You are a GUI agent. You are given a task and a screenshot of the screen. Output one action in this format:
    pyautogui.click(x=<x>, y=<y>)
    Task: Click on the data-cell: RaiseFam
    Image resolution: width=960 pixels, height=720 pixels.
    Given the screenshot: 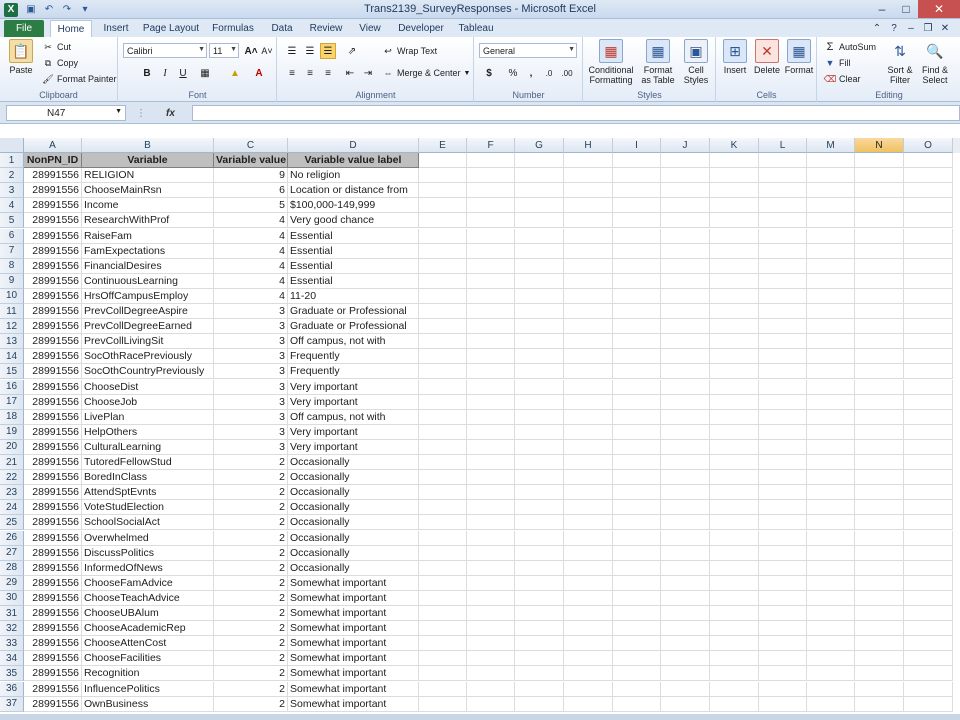 What is the action you would take?
    pyautogui.click(x=148, y=236)
    